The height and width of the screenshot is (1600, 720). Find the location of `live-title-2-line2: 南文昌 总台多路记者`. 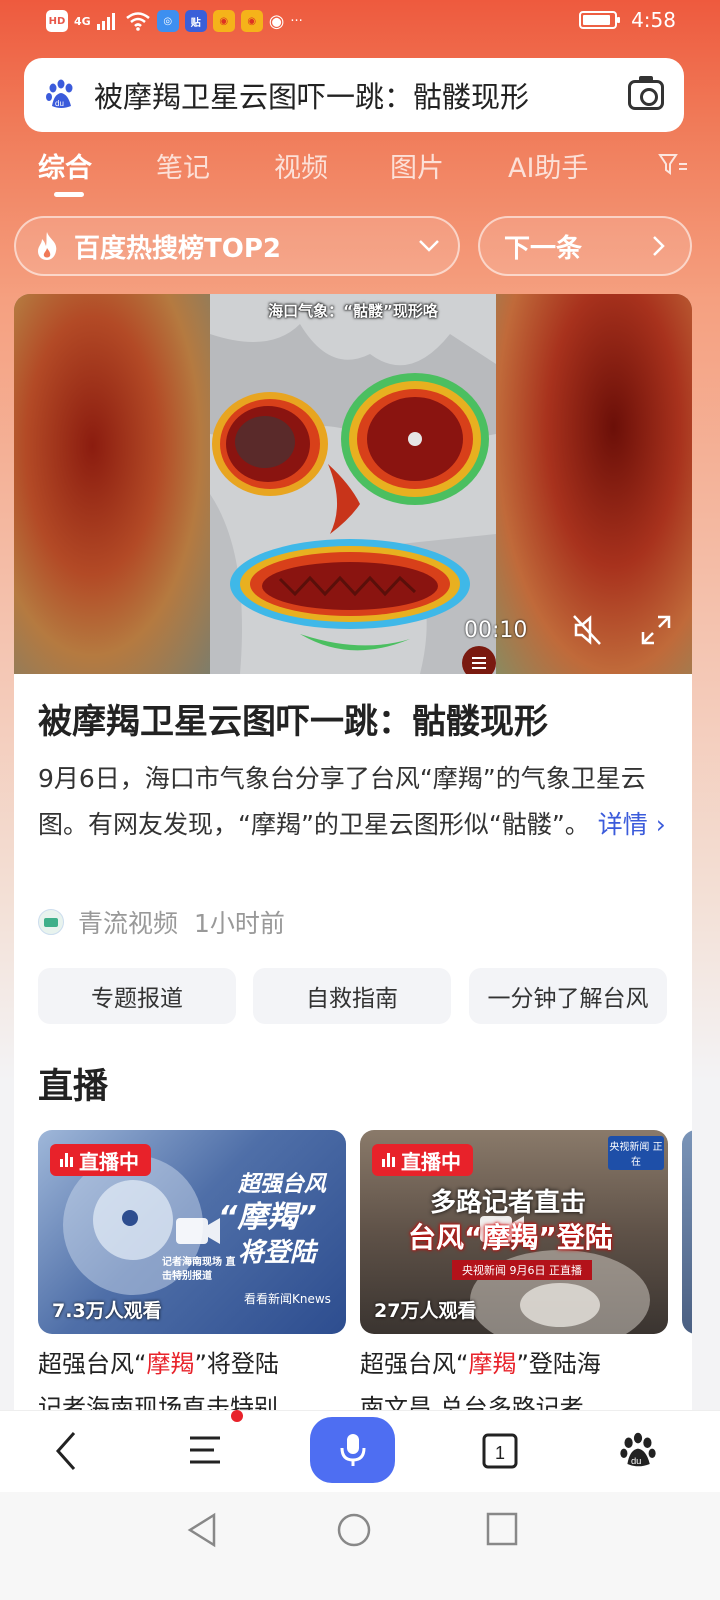

live-title-2-line2: 南文昌 总台多路记者 is located at coordinates (472, 1402).